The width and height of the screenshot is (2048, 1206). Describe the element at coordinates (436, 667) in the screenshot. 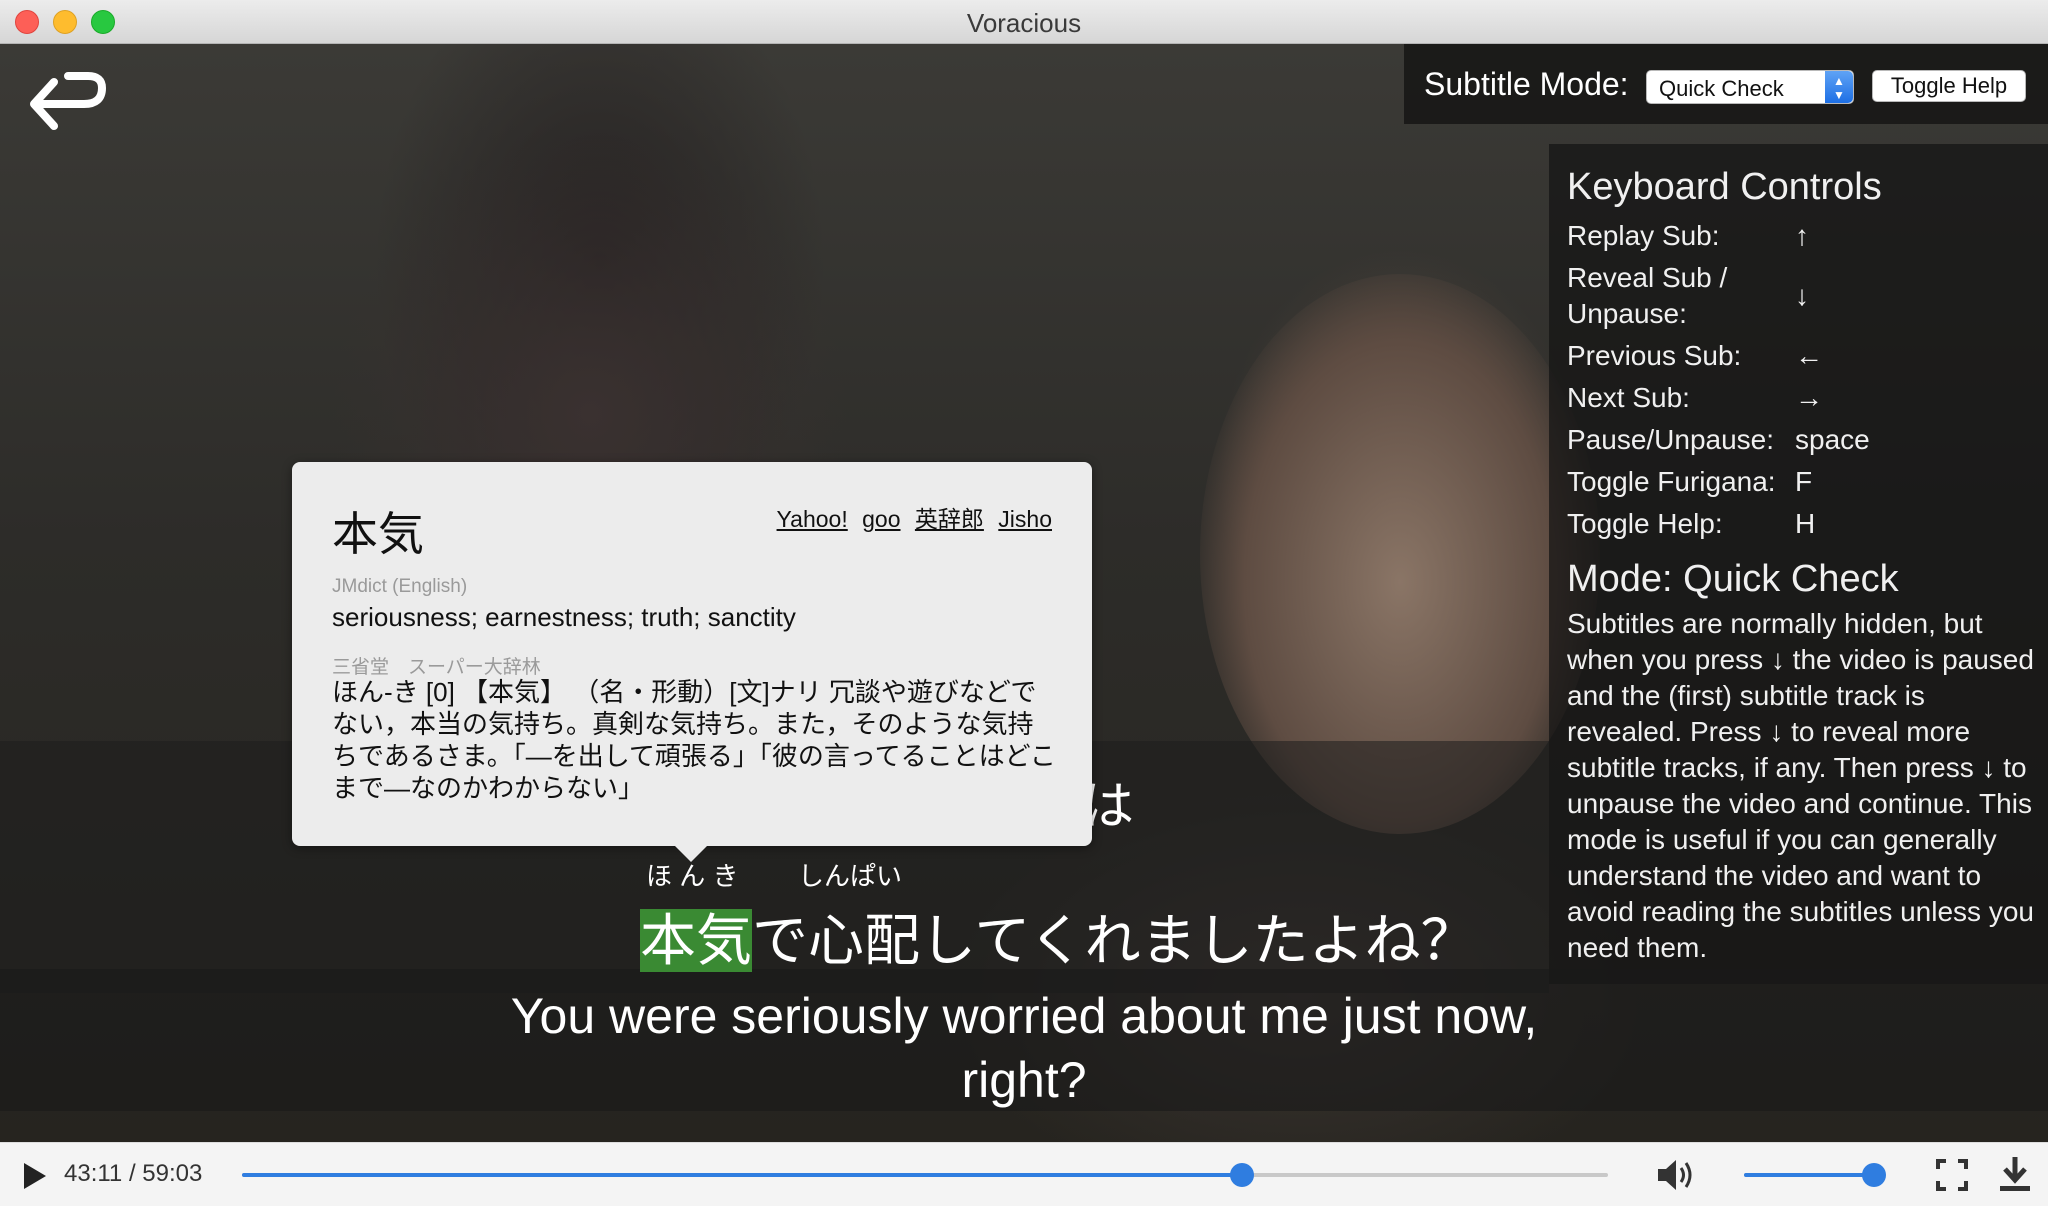

I see `dictionary-source: 三省堂 スーパー大辞林` at that location.